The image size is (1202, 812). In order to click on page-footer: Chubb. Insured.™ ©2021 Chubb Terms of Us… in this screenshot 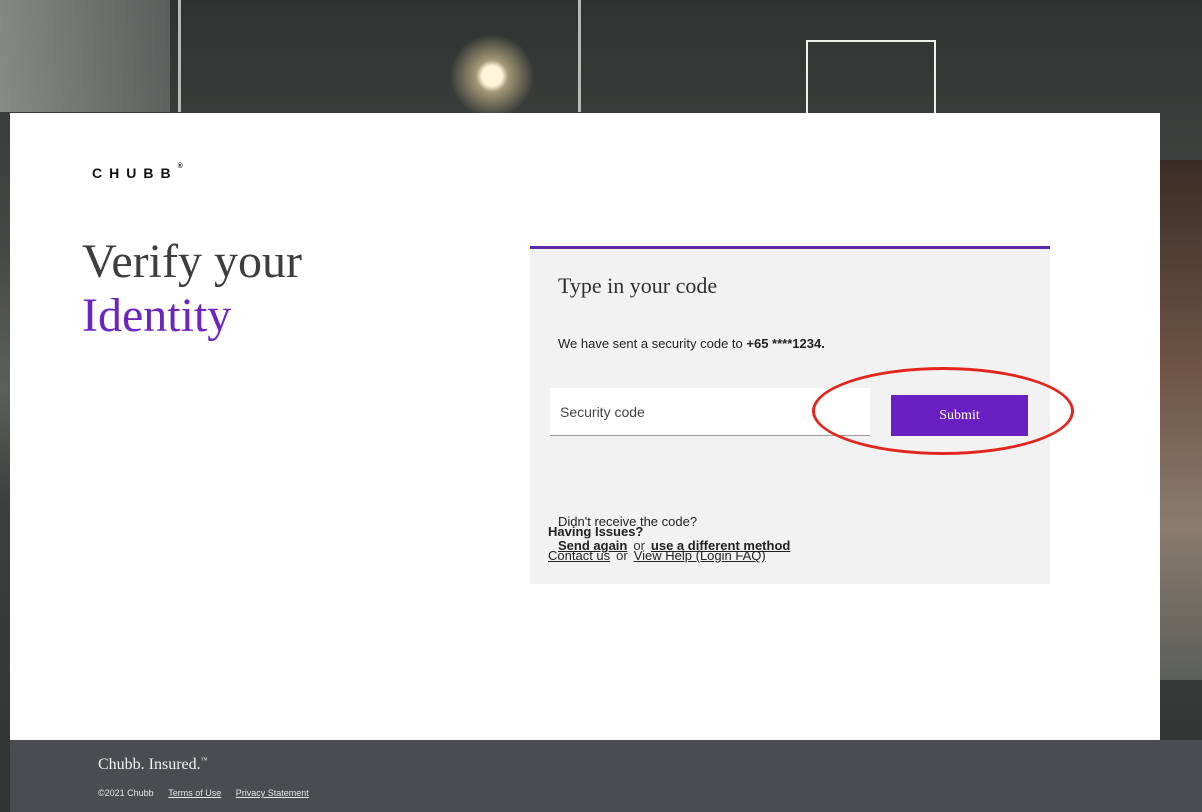, I will do `click(606, 776)`.